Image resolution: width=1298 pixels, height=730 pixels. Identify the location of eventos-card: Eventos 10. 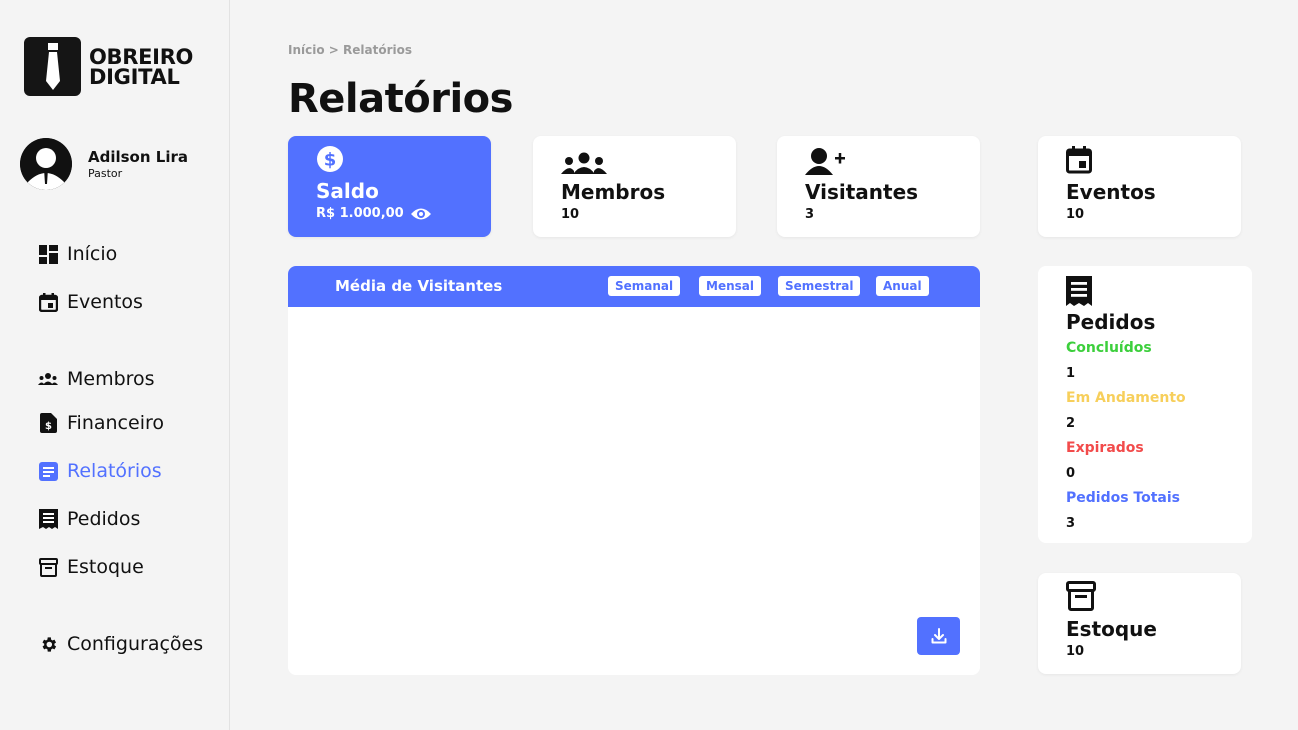
(1139, 186).